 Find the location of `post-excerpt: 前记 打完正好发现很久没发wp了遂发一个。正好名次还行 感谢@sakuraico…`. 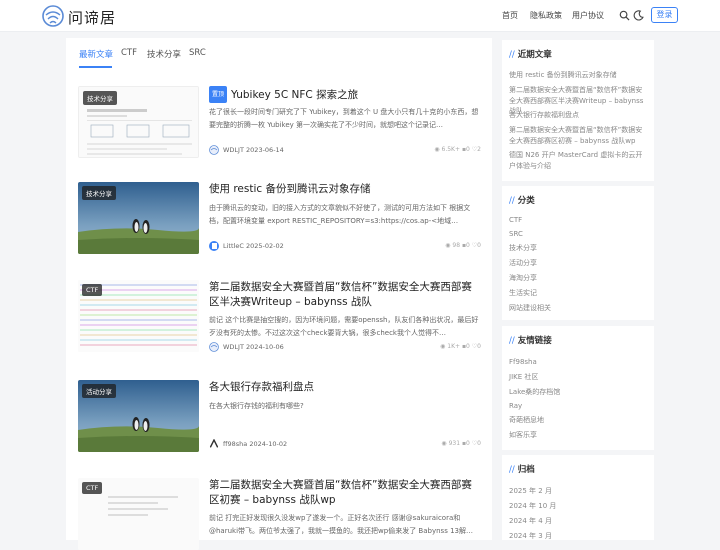

post-excerpt: 前记 打完正好发现很久没发wp了遂发一个。正好名次还行 感谢@sakuraico… is located at coordinates (341, 524).